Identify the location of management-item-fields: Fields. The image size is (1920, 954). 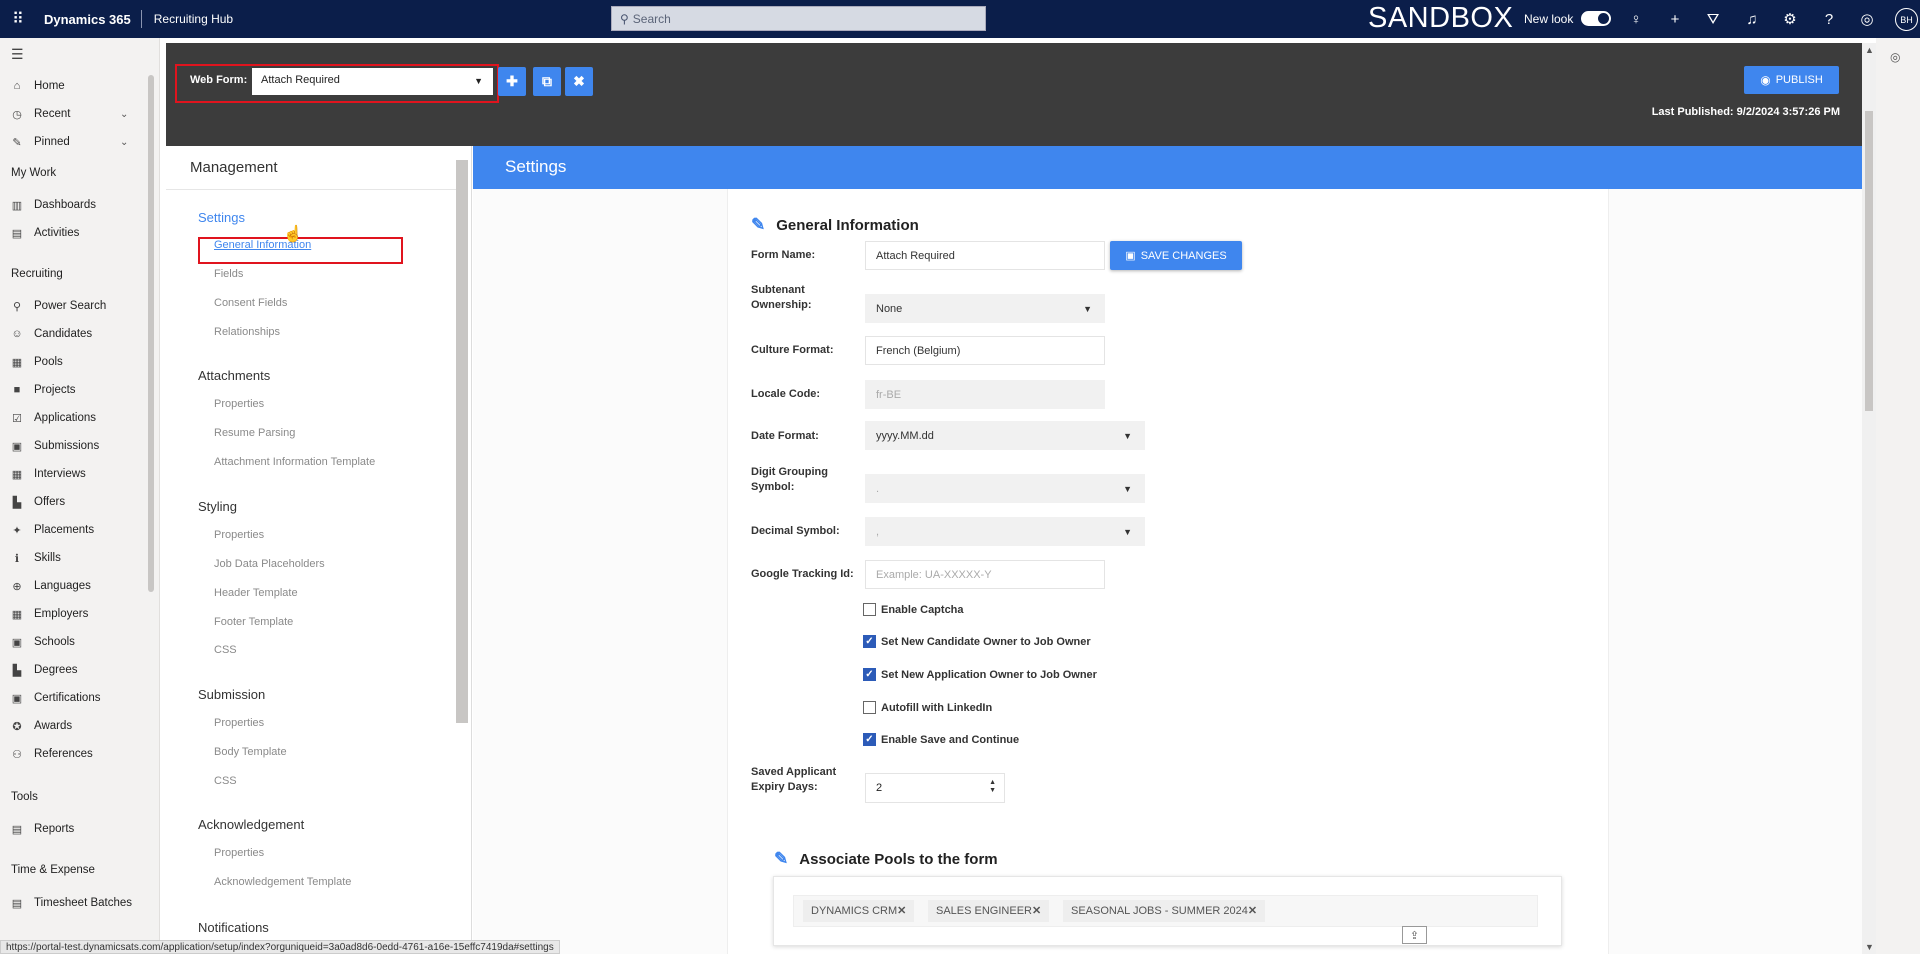
(228, 274).